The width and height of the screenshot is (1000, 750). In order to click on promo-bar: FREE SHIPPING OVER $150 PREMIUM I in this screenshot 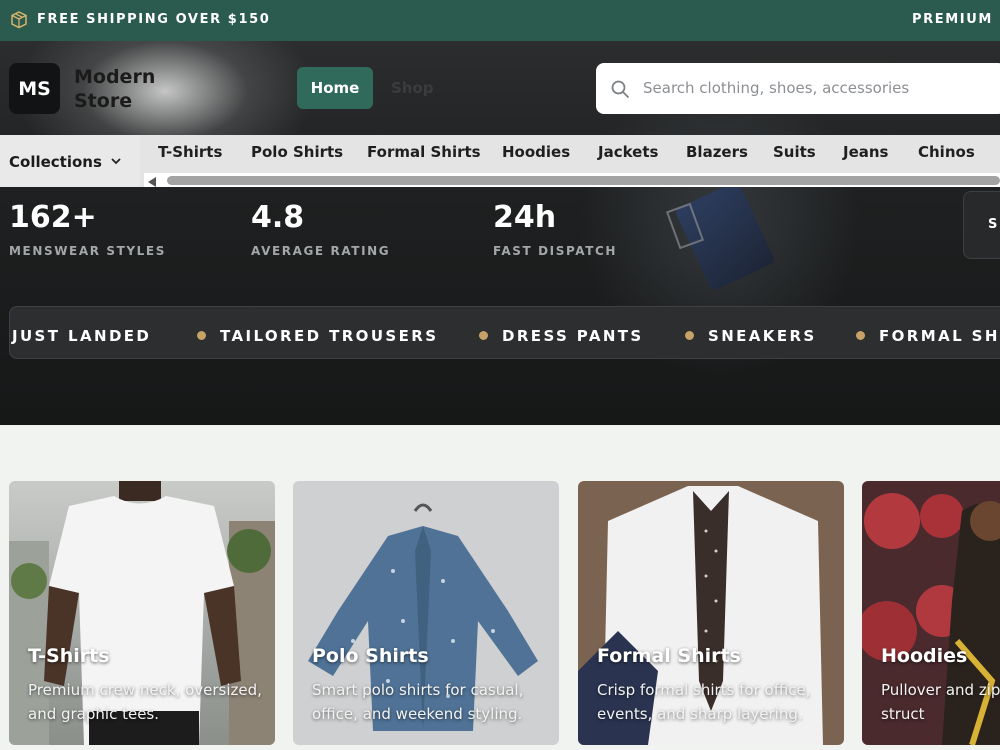, I will do `click(500, 20)`.